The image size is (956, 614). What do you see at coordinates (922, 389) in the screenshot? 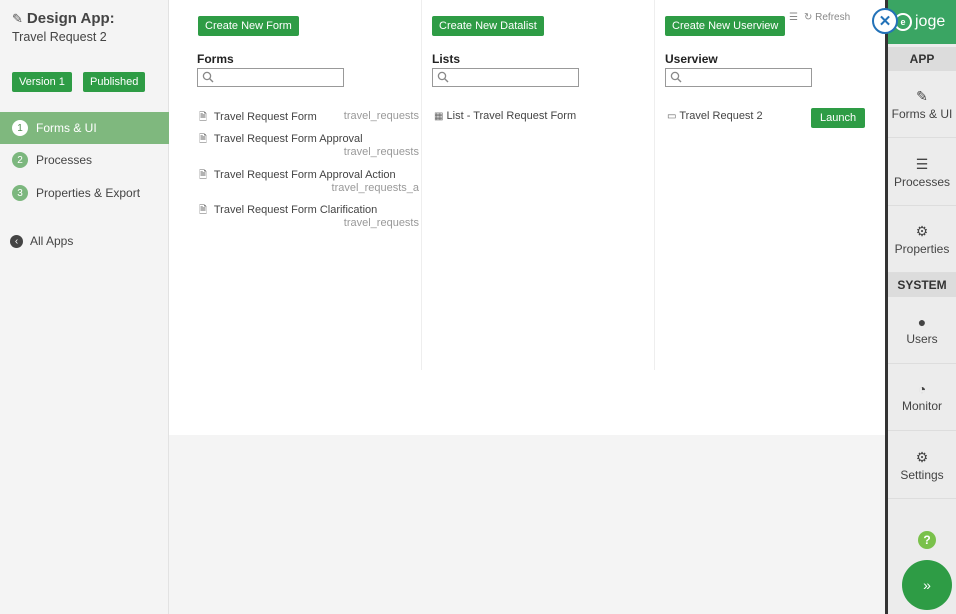
I see `dashboard-icon: ◔` at bounding box center [922, 389].